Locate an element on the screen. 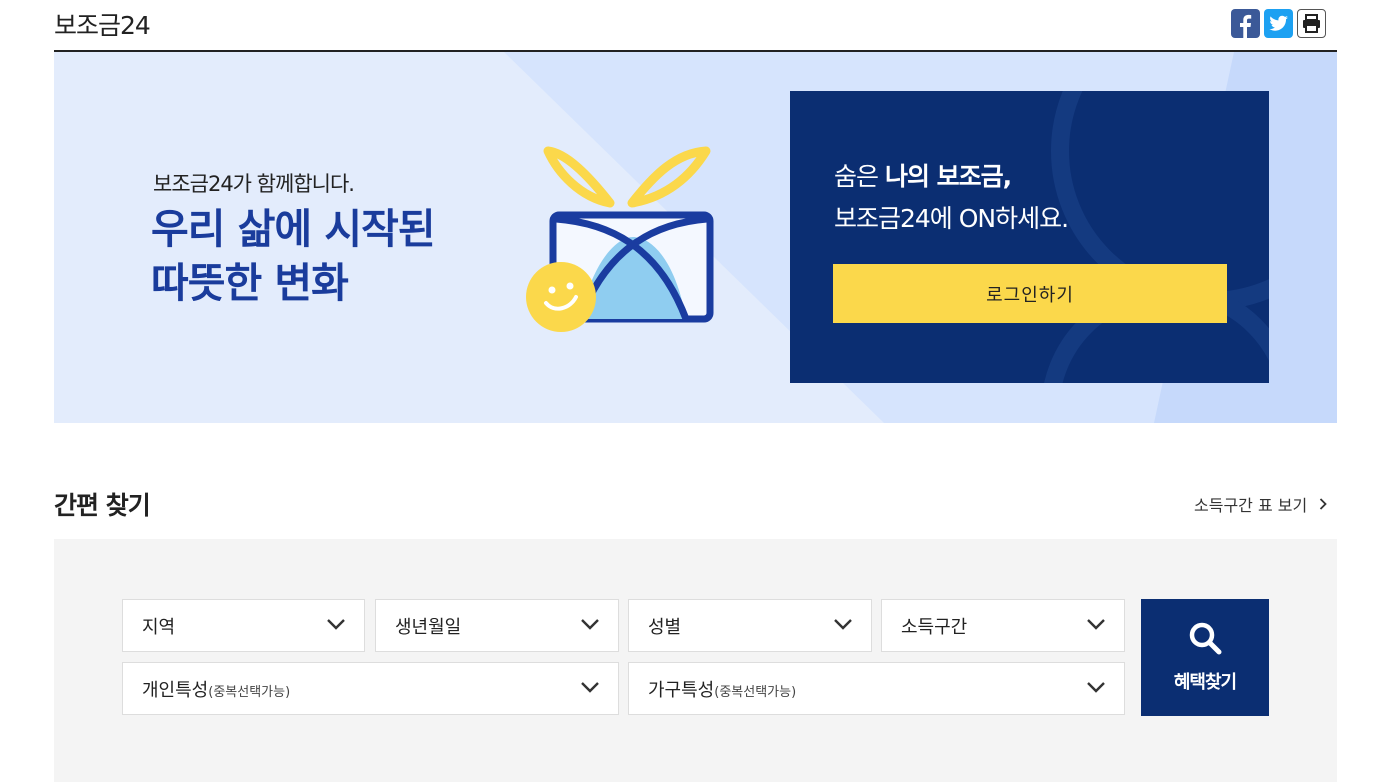 Image resolution: width=1386 pixels, height=782 pixels. page-header: 보조금24 is located at coordinates (695, 26).